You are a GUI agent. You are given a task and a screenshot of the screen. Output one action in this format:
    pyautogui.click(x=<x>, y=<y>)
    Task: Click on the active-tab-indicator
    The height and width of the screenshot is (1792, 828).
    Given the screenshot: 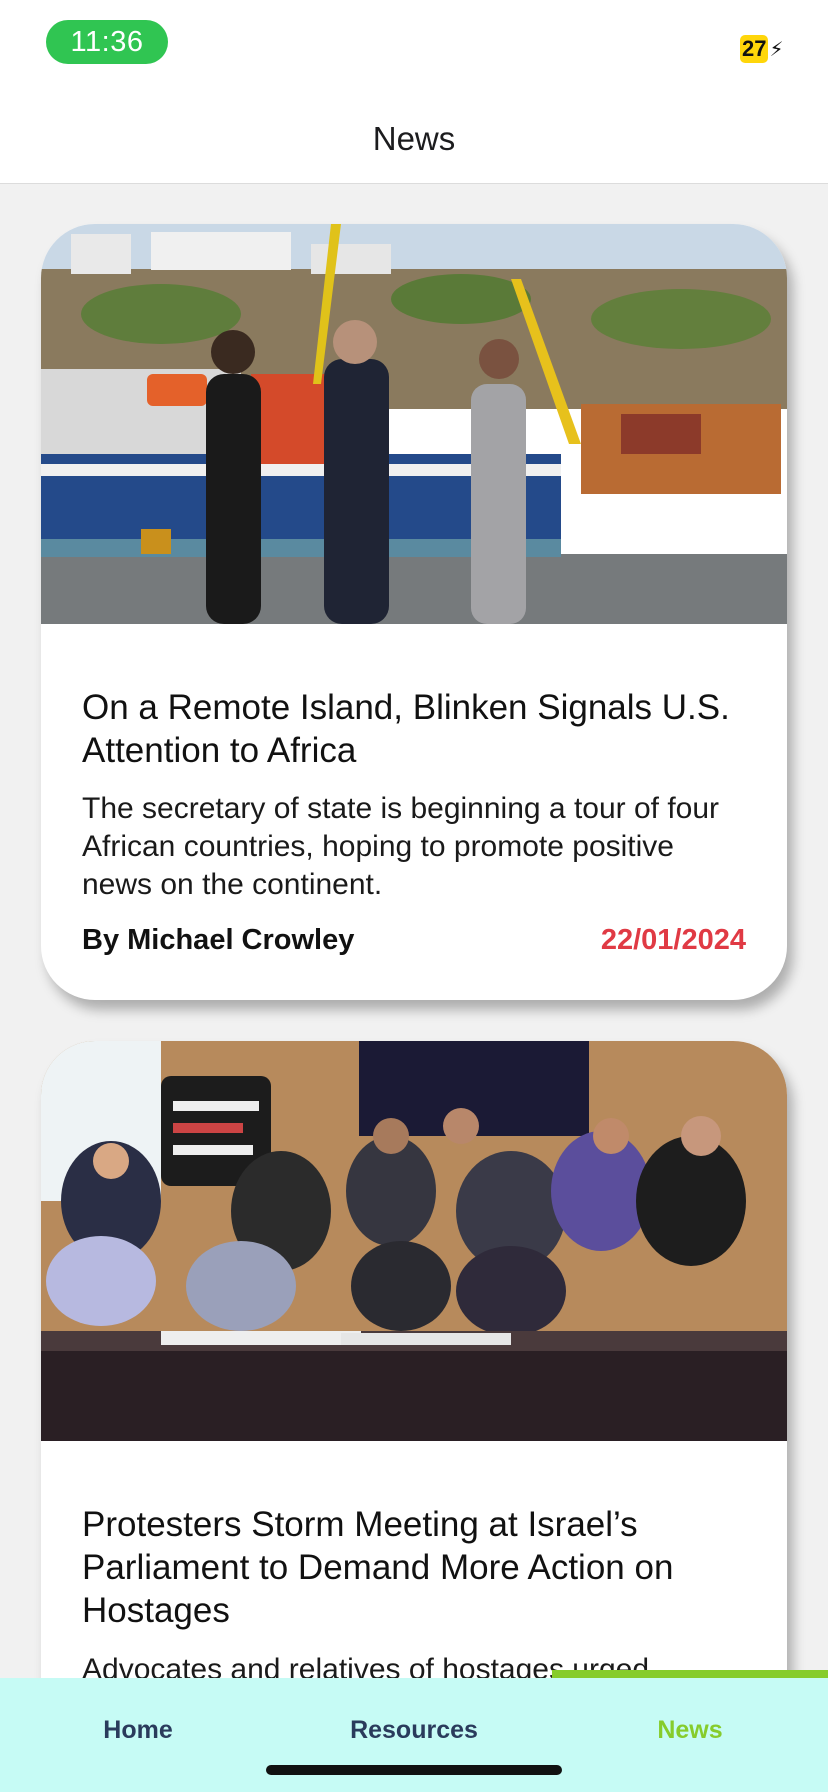 What is the action you would take?
    pyautogui.click(x=690, y=1674)
    